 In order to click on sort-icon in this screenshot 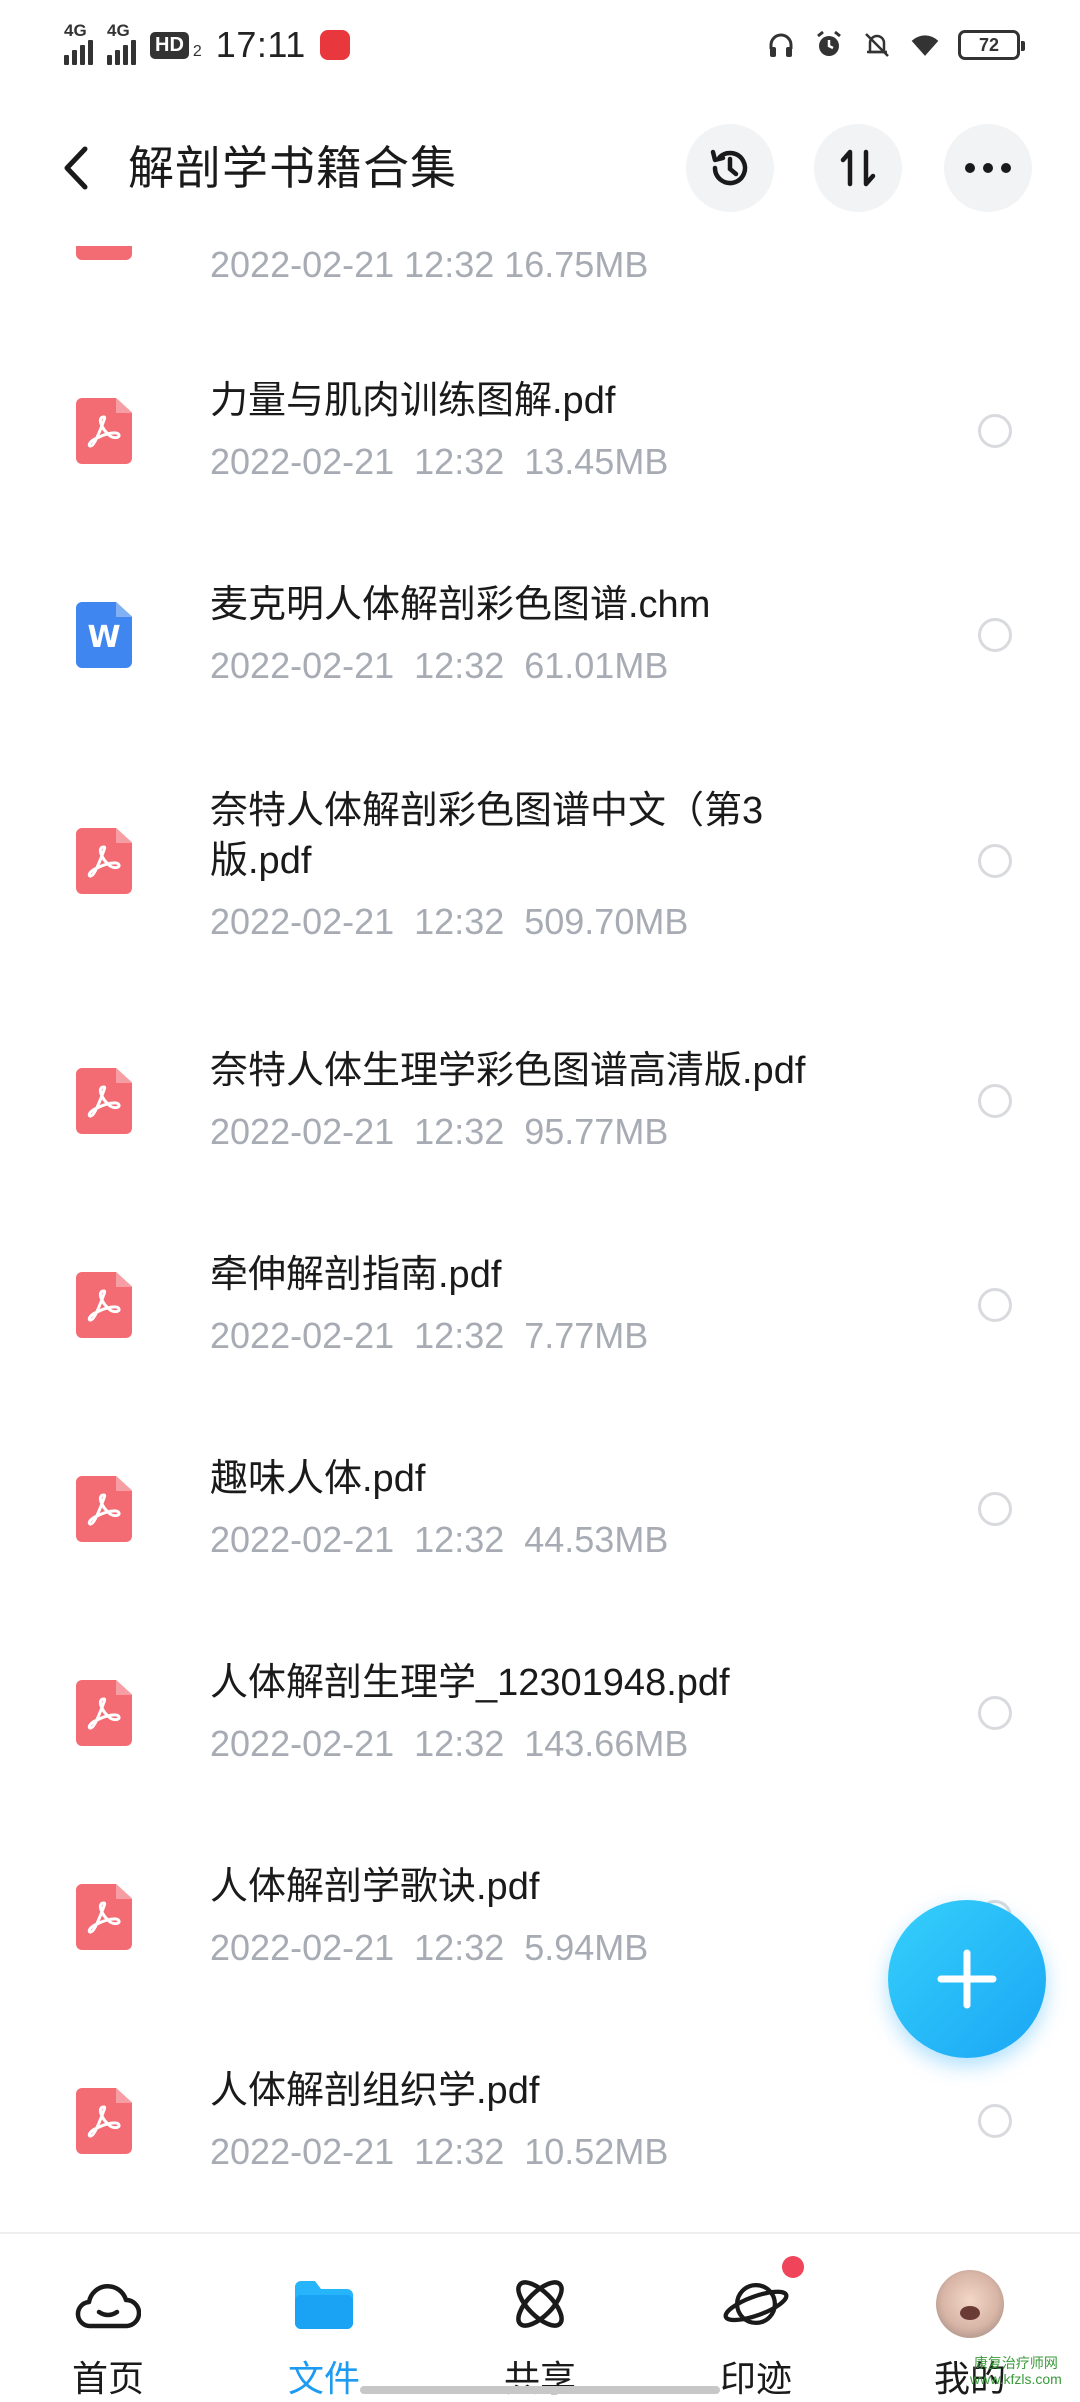, I will do `click(858, 168)`.